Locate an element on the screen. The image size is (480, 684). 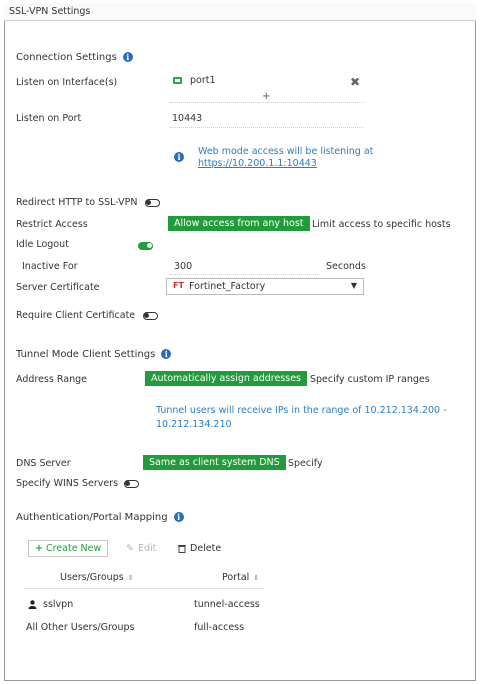
interface-field-underline is located at coordinates (267, 102).